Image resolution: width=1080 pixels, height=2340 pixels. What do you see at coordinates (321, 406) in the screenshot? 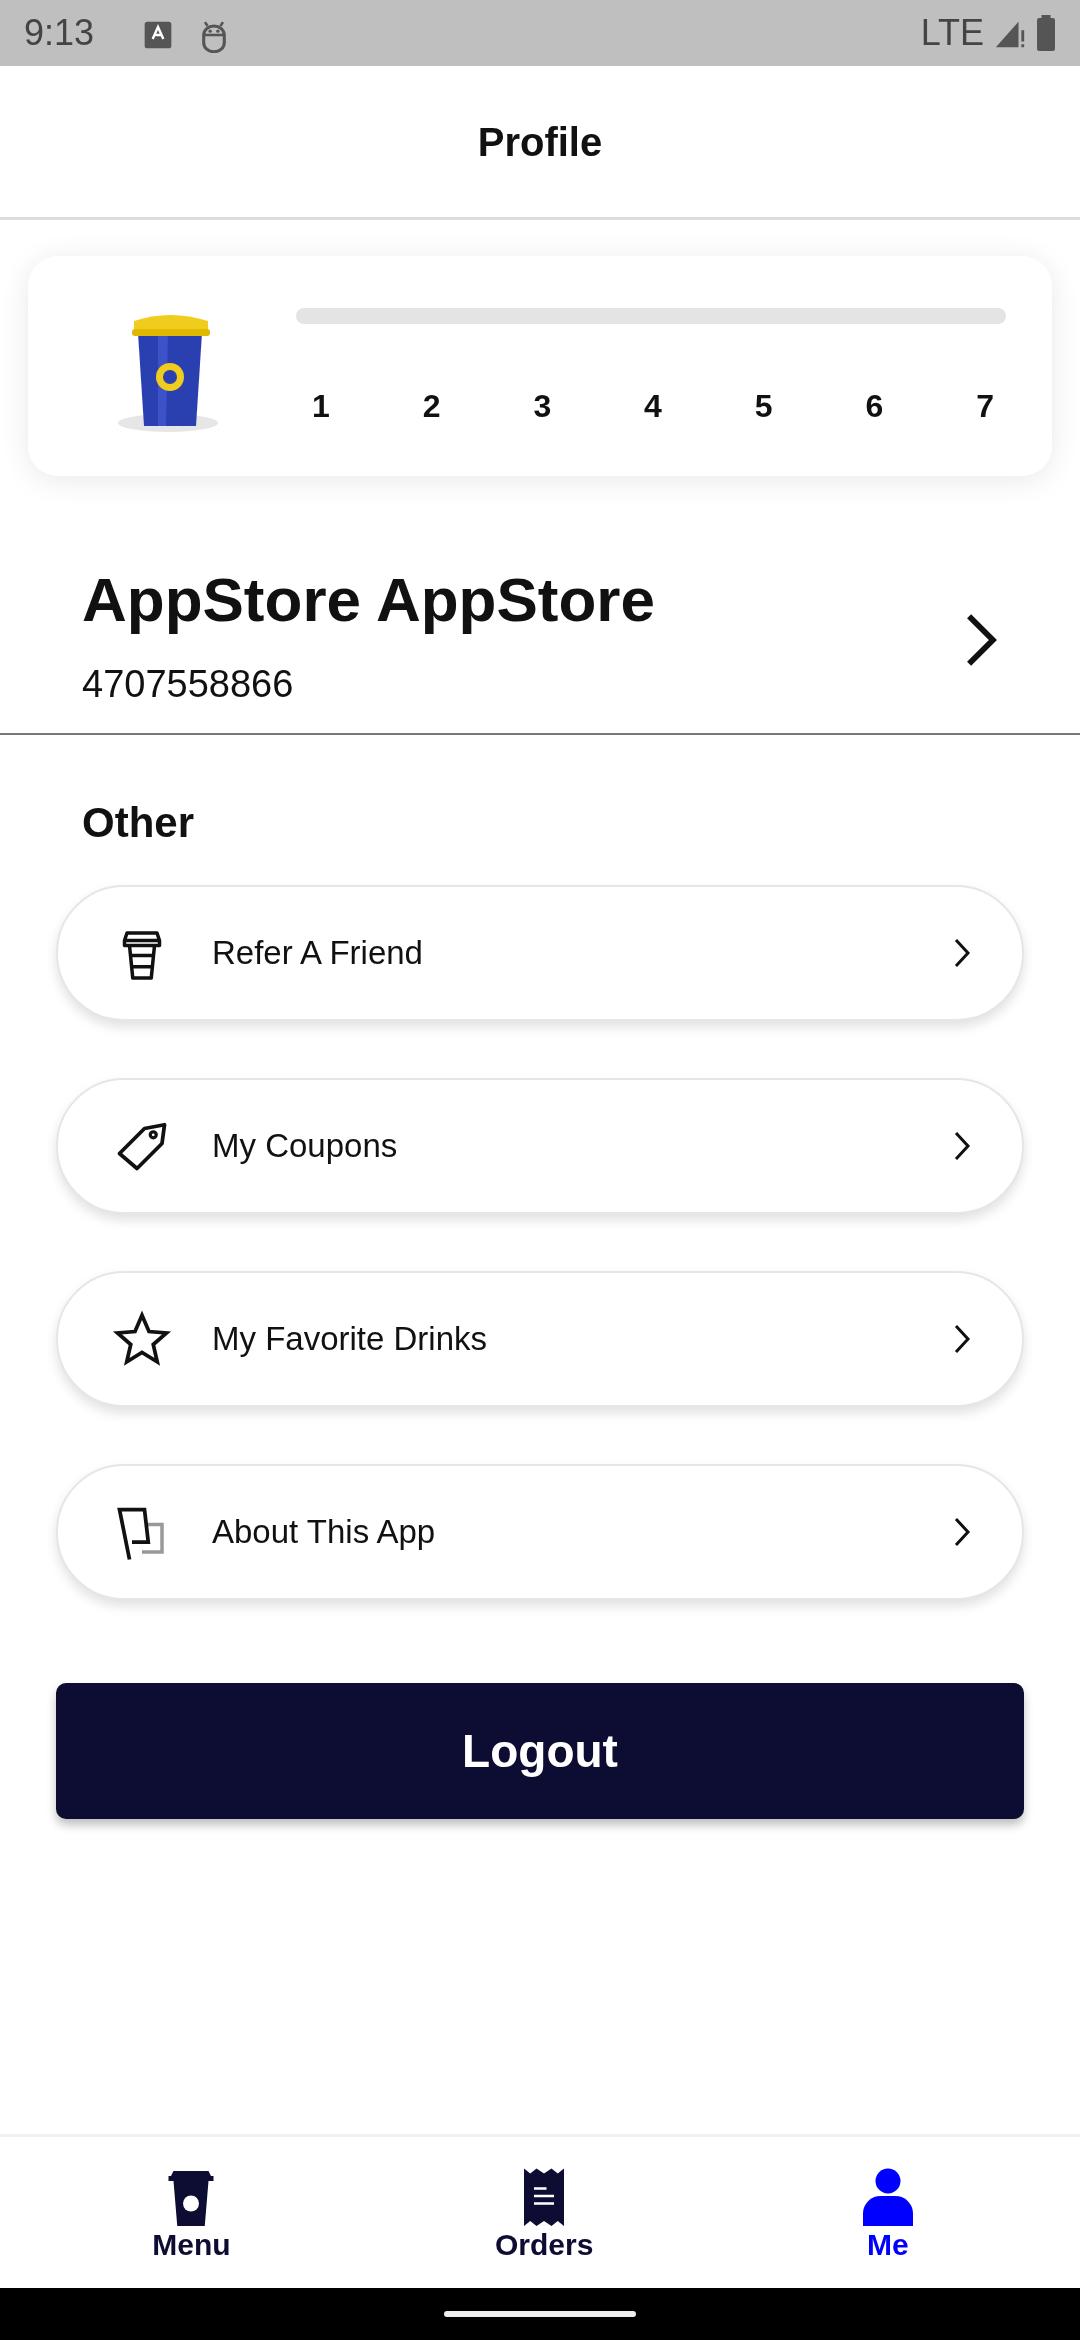
I see `step-number: 1` at bounding box center [321, 406].